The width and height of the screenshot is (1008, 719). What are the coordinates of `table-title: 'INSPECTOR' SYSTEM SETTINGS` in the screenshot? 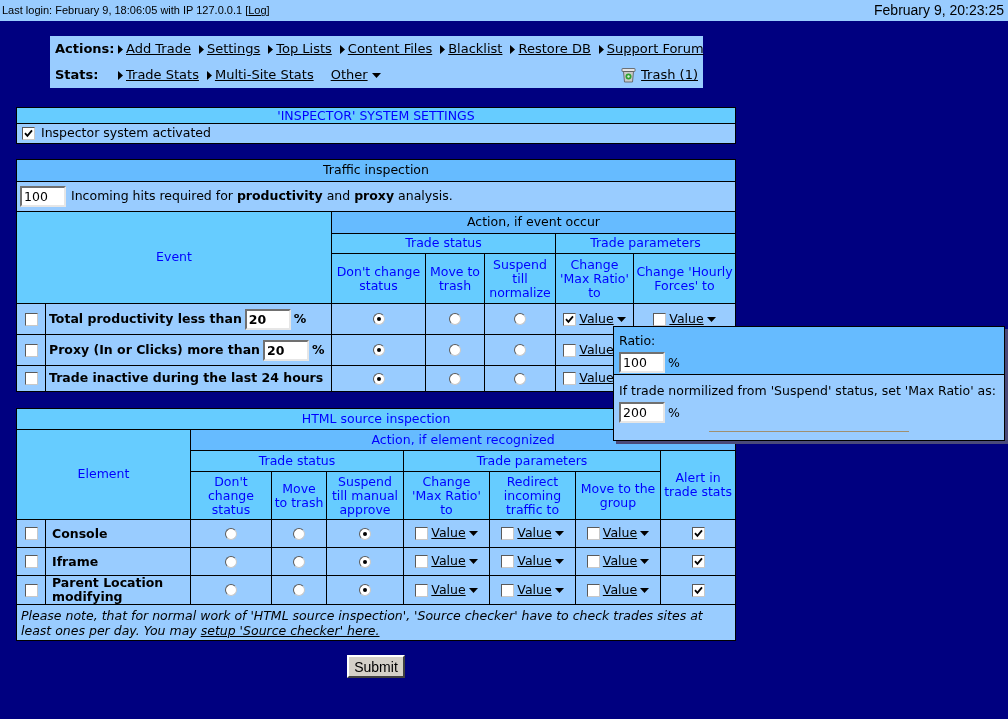 It's located at (376, 115).